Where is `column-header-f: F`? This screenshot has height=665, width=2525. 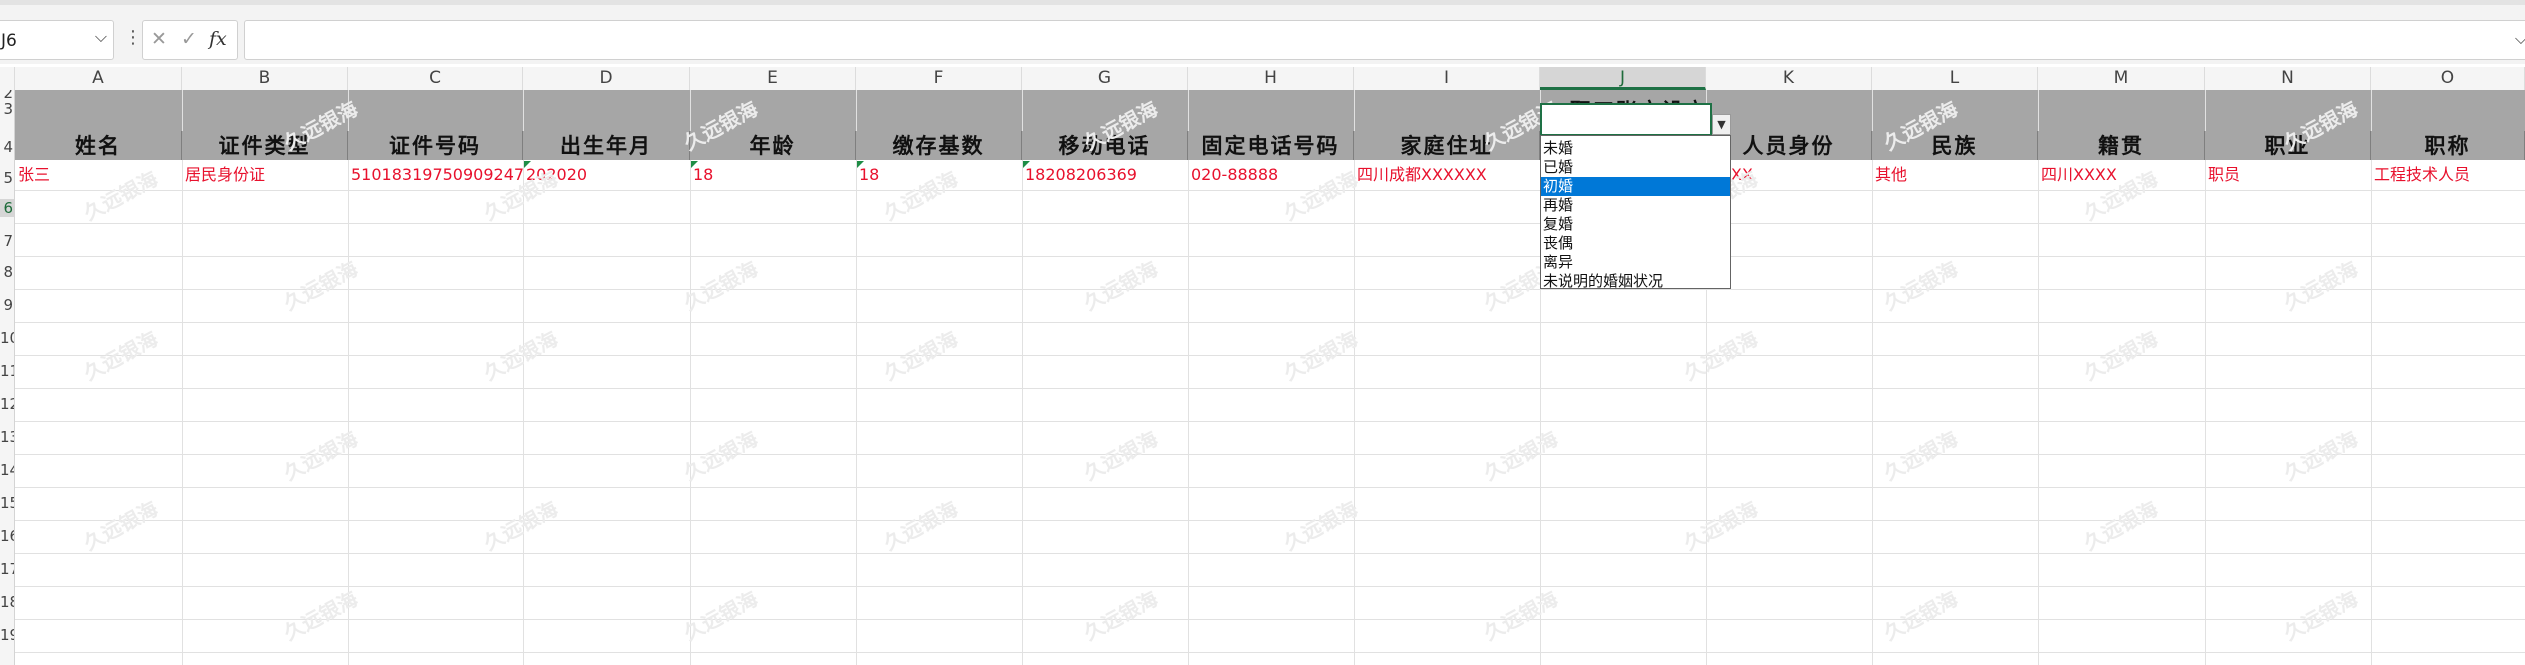
column-header-f: F is located at coordinates (939, 78).